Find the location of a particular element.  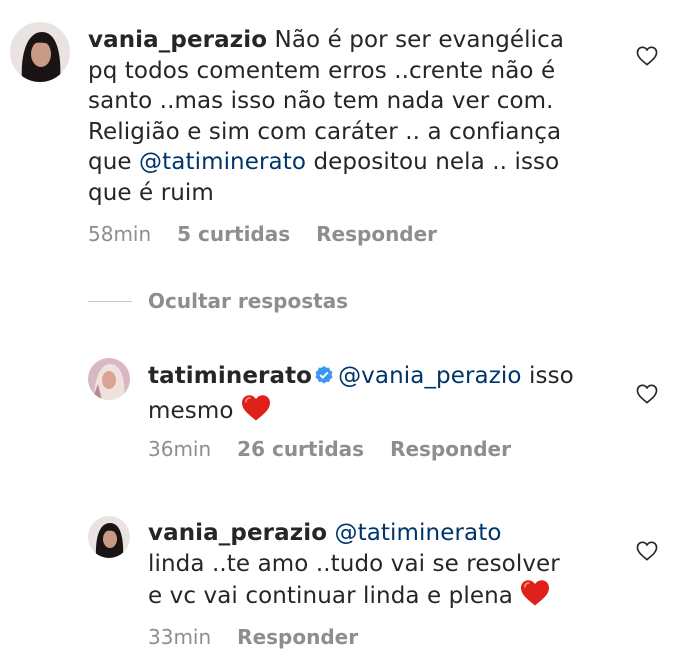

comment-text: pq todos comentem erros ..crente não é is located at coordinates (322, 70).